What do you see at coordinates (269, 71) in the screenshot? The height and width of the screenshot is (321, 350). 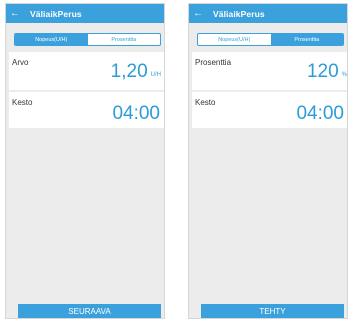 I see `percent-card: Prosenttia 120%` at bounding box center [269, 71].